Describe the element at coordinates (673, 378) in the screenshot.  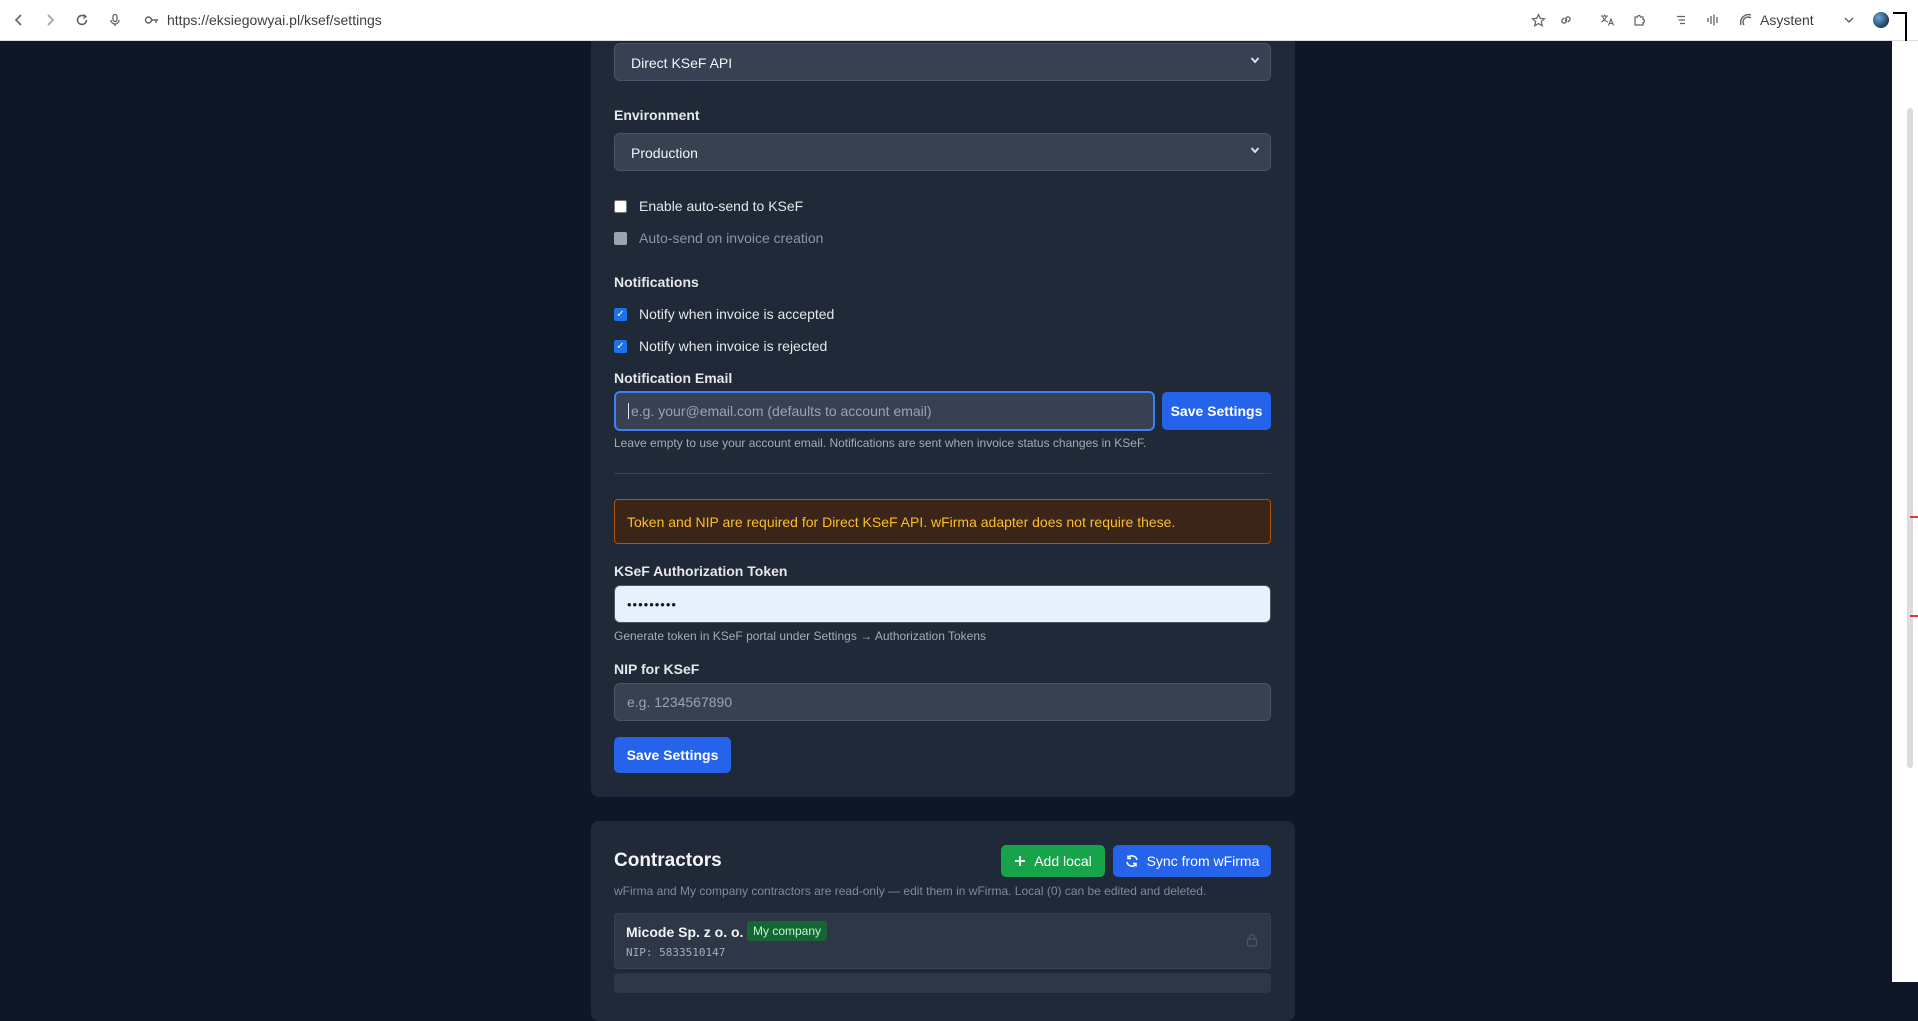
I see `notification-email-label: Notification Email` at that location.